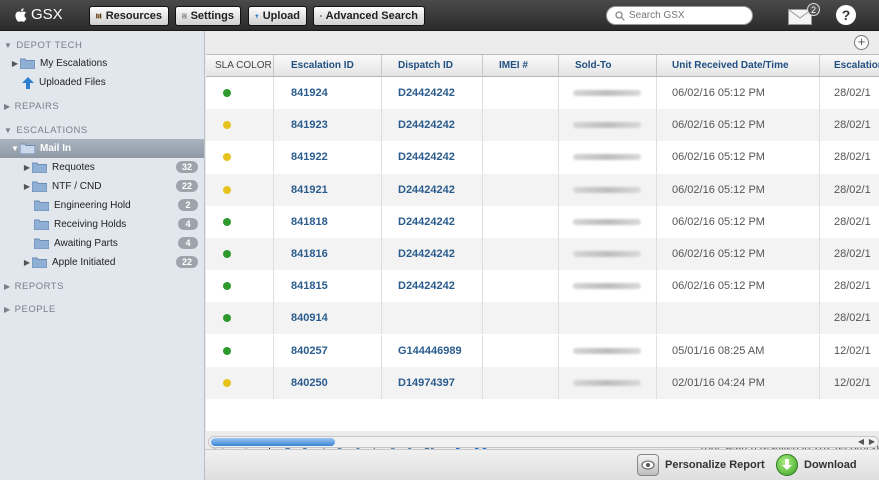 The image size is (879, 480). Describe the element at coordinates (102, 167) in the screenshot. I see `sidebar-item-requotes: ▶ Requotes 32` at that location.